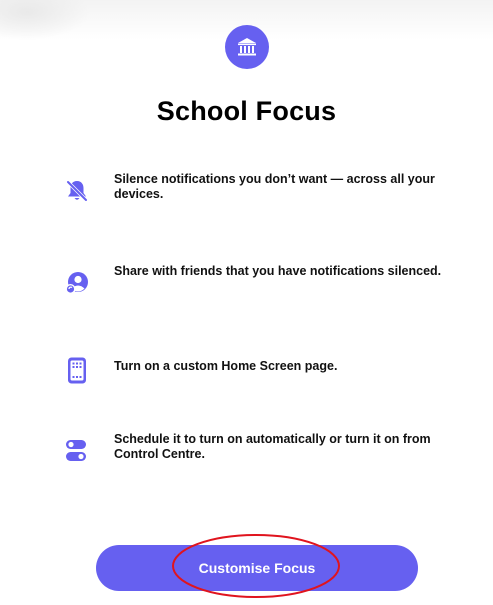 Image resolution: width=493 pixels, height=605 pixels. I want to click on feature-item-home-screen: Turn on a custom Home Screen page., so click(258, 369).